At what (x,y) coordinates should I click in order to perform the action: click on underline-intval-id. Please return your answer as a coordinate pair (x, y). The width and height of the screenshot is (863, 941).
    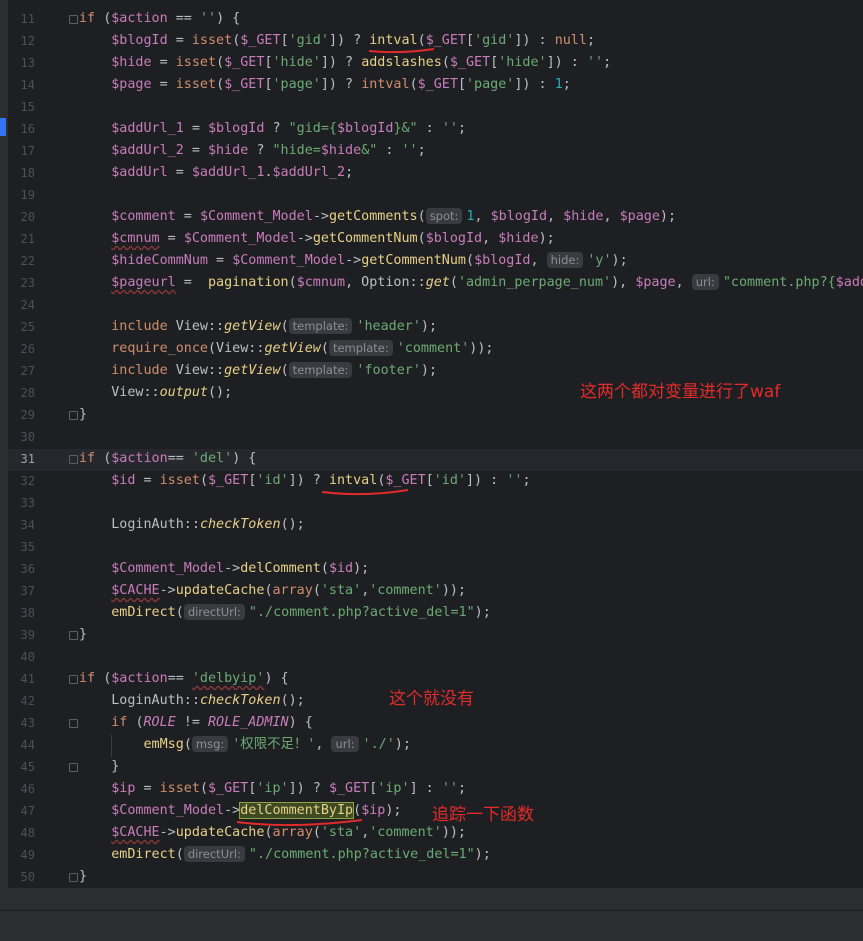
    Looking at the image, I should click on (365, 492).